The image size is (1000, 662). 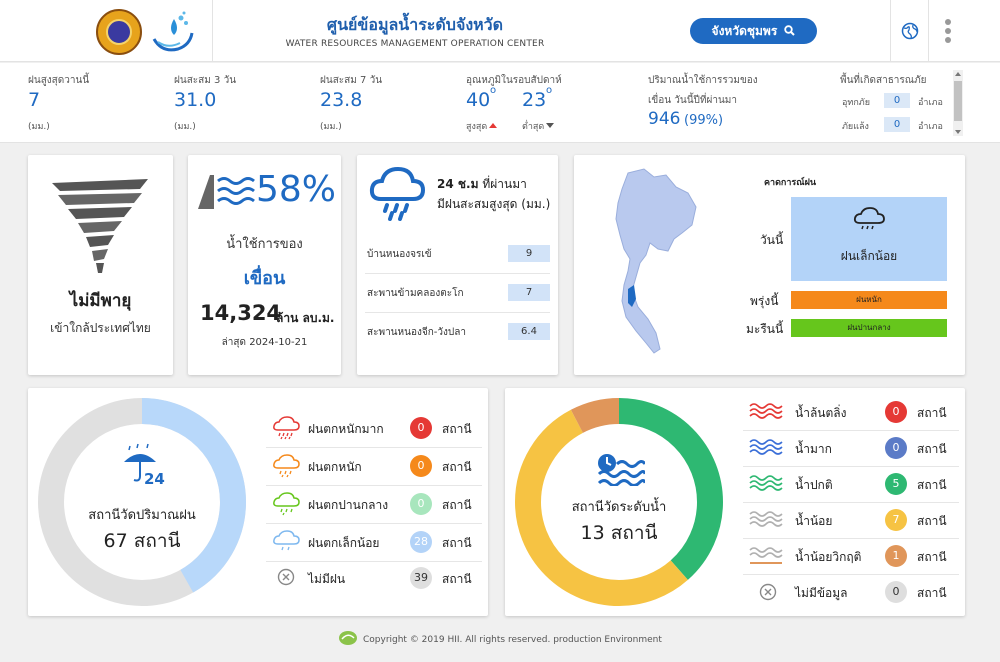 What do you see at coordinates (621, 470) in the screenshot?
I see `water-level-clock-icon` at bounding box center [621, 470].